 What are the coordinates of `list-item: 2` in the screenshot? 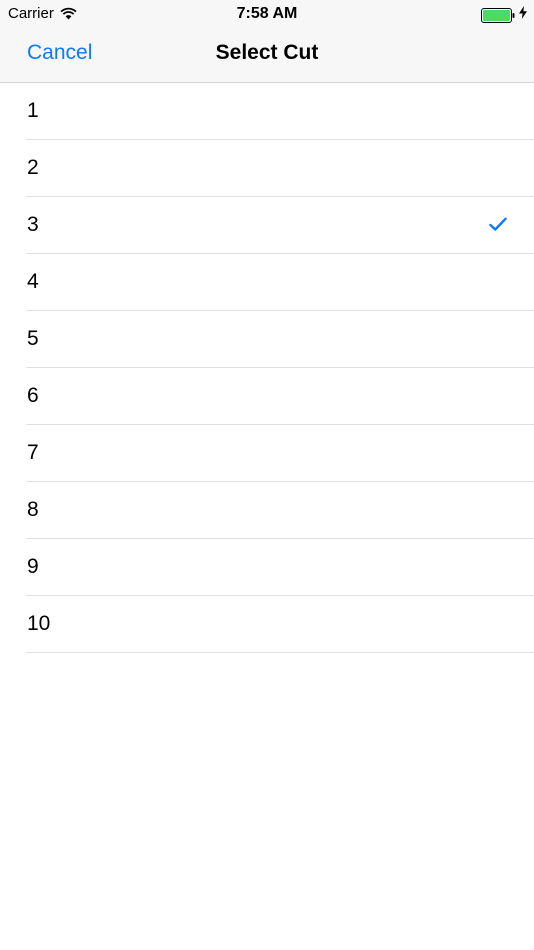 It's located at (267, 168).